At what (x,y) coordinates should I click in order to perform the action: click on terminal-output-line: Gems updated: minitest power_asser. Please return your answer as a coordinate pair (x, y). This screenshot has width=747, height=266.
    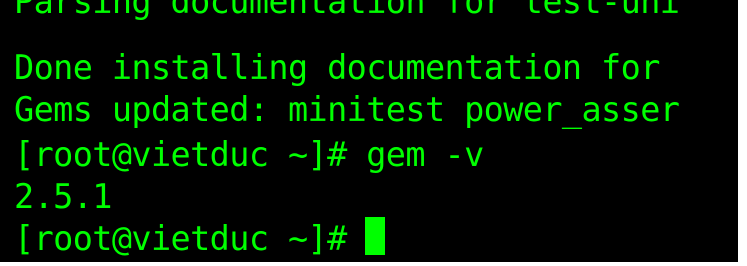
    Looking at the image, I should click on (347, 109).